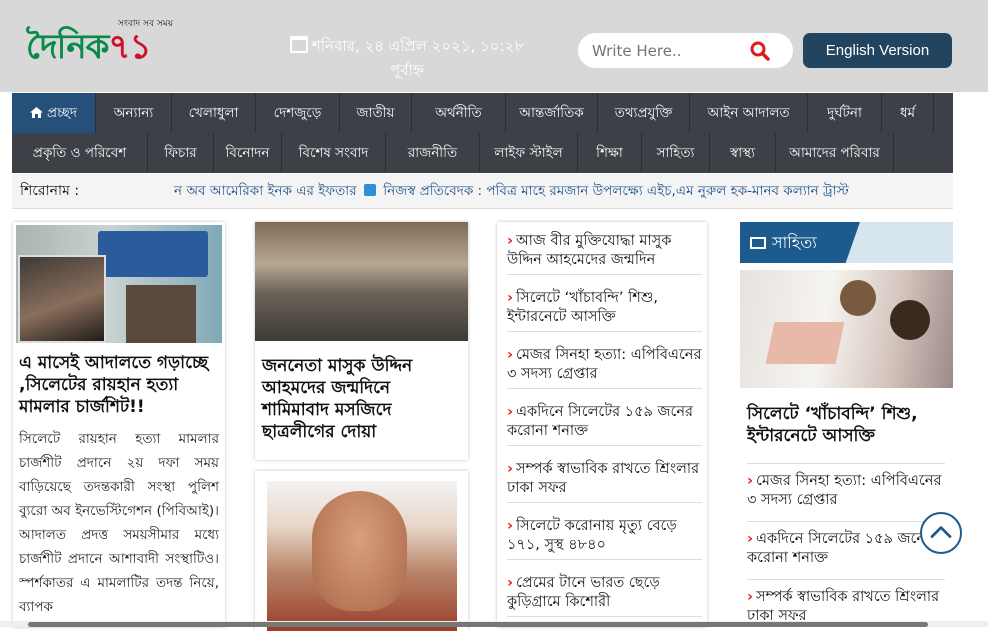  What do you see at coordinates (478, 624) in the screenshot?
I see `scrollbar-thumb` at bounding box center [478, 624].